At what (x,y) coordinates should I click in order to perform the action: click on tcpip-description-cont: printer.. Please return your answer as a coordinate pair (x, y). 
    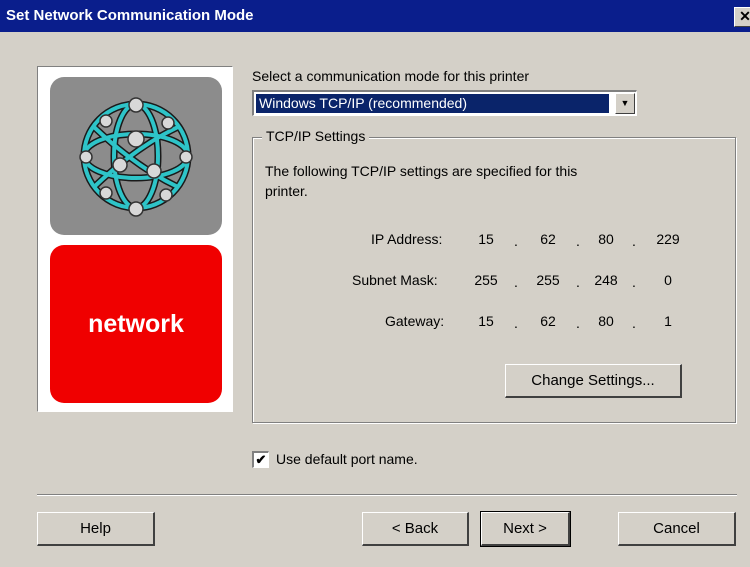
    Looking at the image, I should click on (286, 191).